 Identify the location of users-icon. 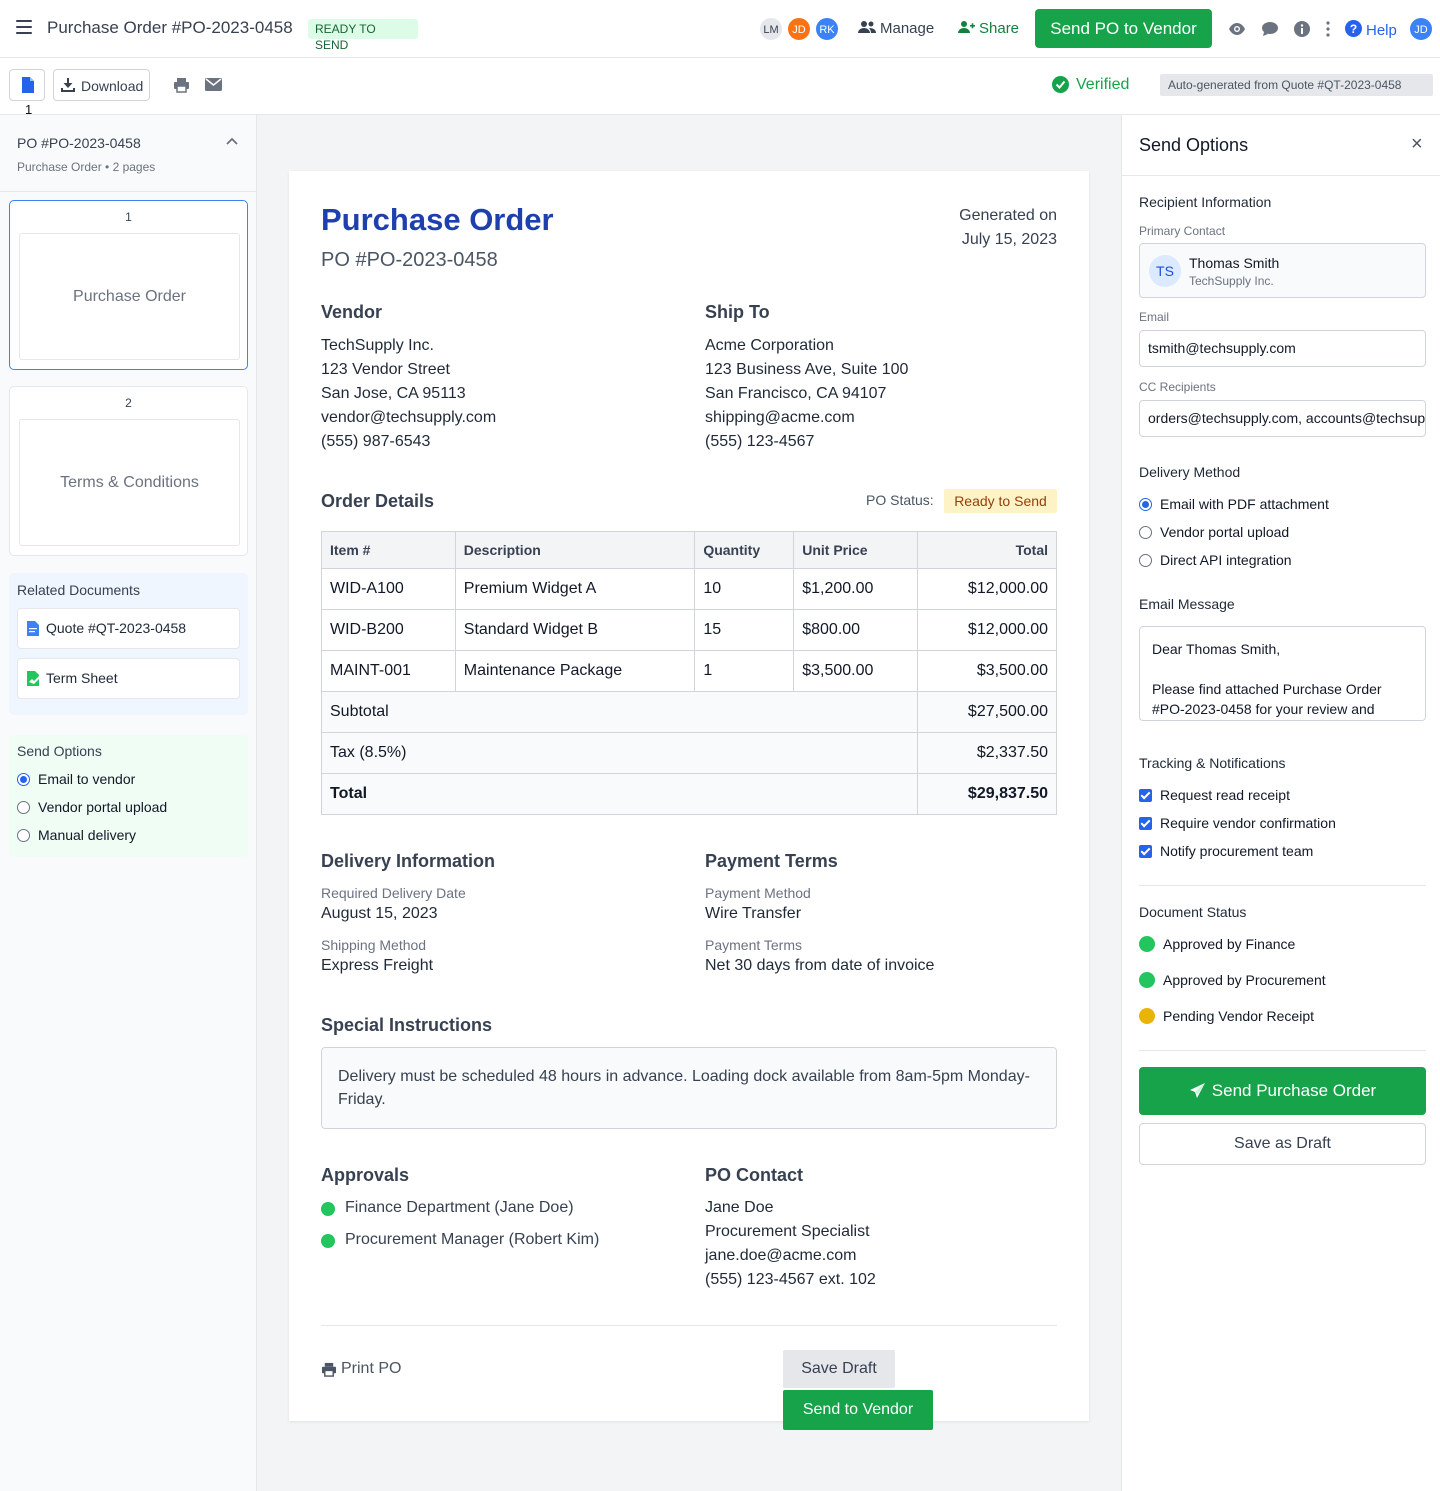
(867, 27).